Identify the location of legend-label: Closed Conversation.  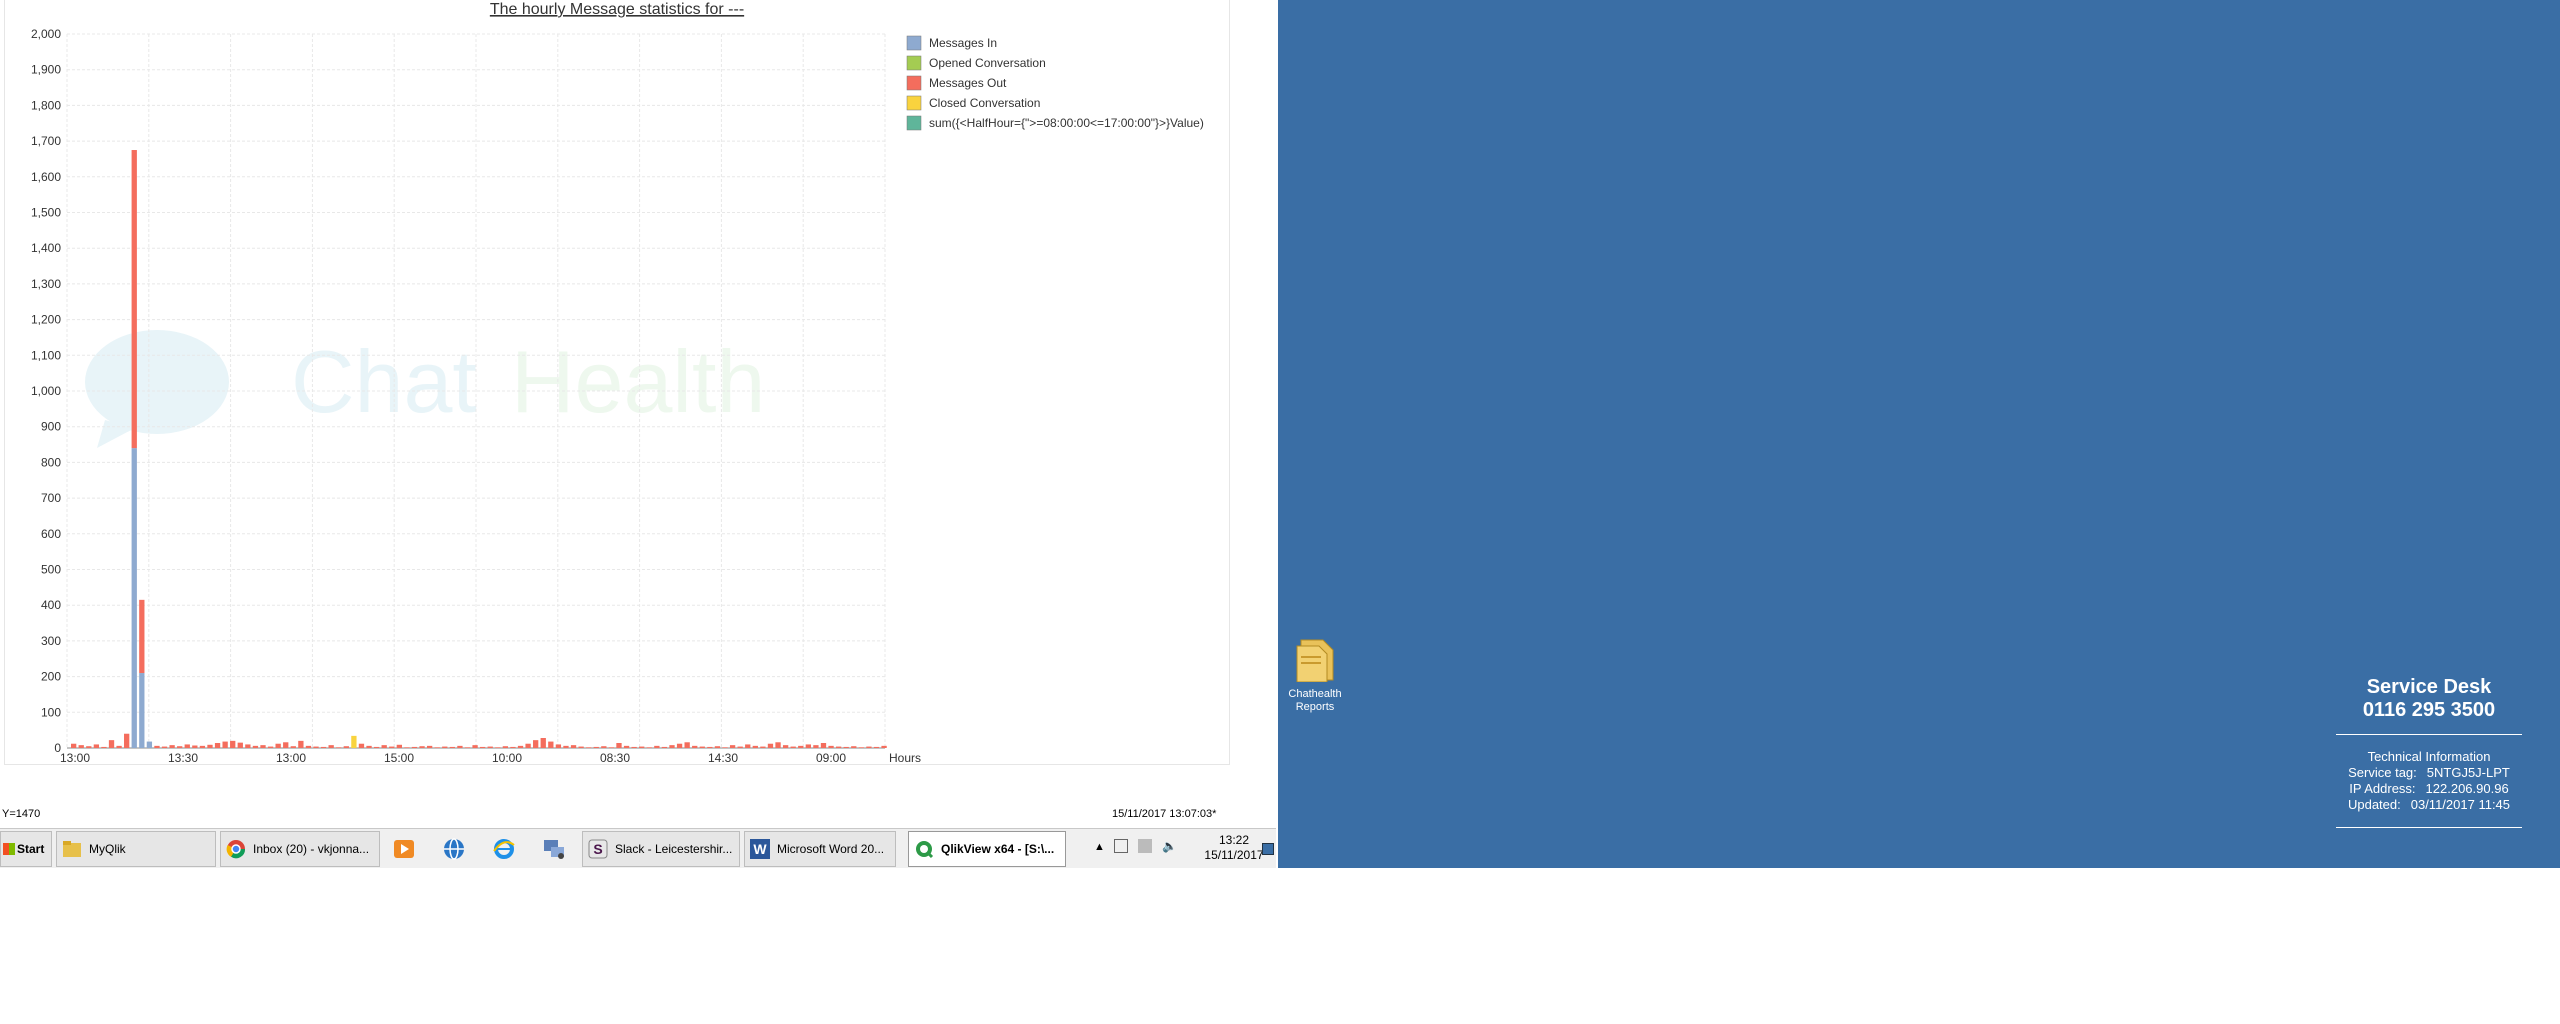
(984, 103).